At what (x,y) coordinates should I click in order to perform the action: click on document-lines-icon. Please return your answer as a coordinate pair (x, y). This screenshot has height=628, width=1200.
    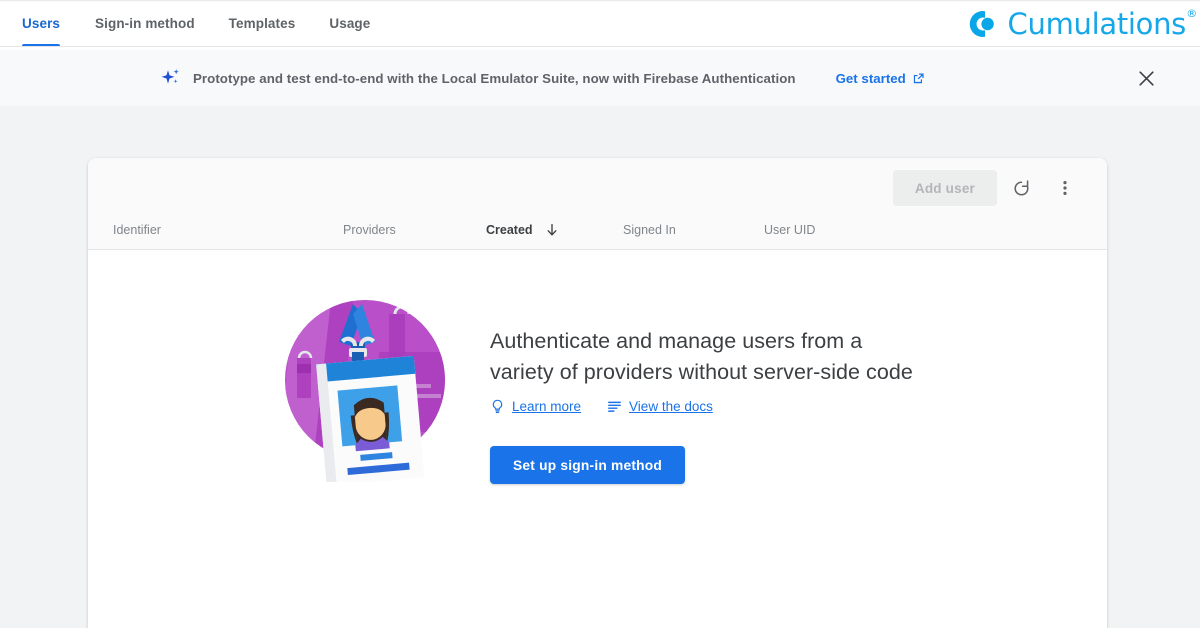
    Looking at the image, I should click on (614, 406).